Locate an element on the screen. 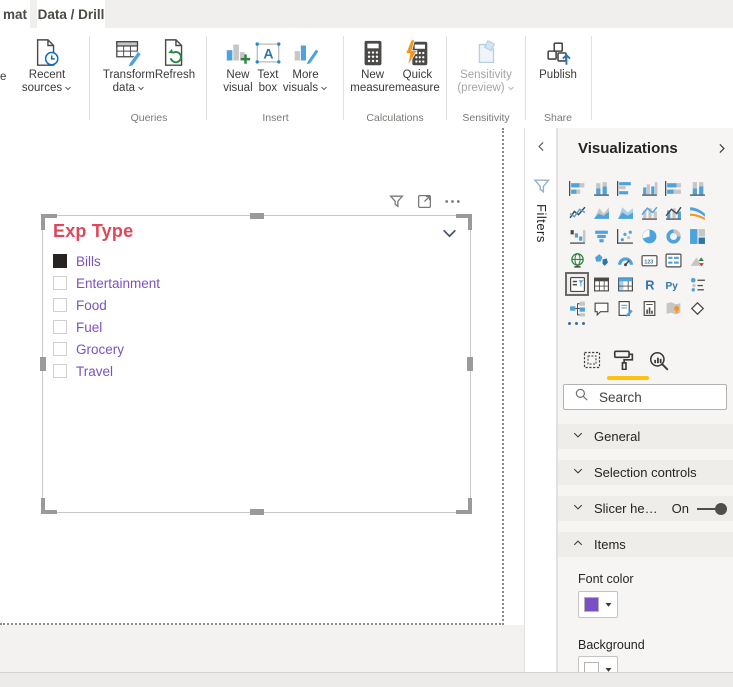 This screenshot has width=733, height=687. tab-data-drill: Data / Drill is located at coordinates (71, 14).